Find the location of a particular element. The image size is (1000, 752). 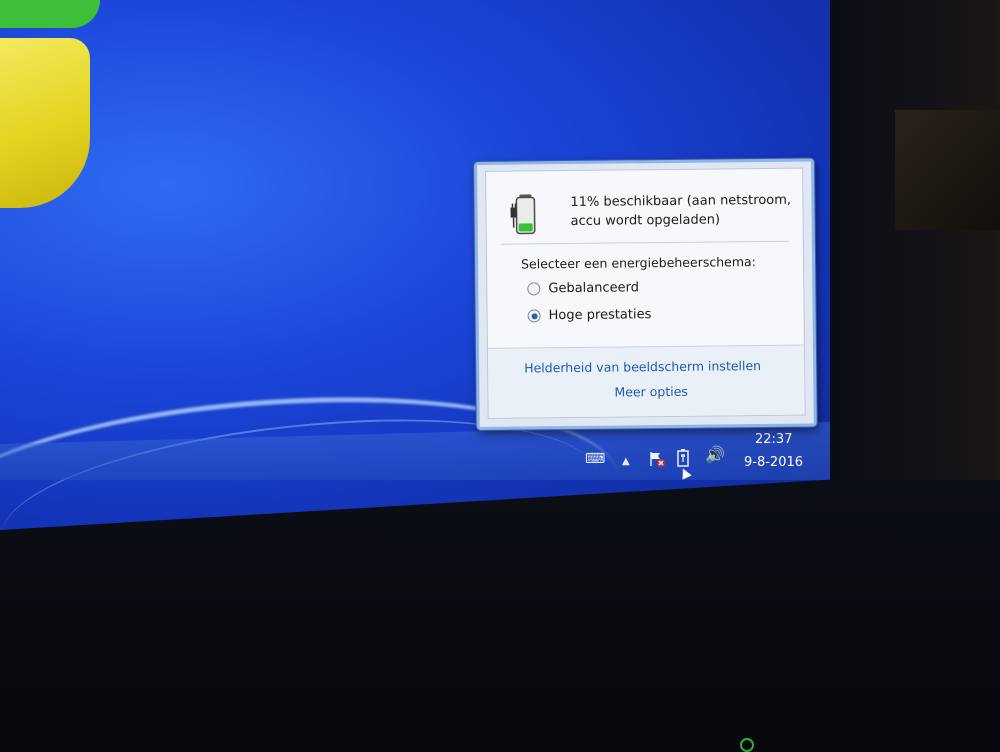

battery-status-line2: accu wordt opgeladen) is located at coordinates (645, 220).